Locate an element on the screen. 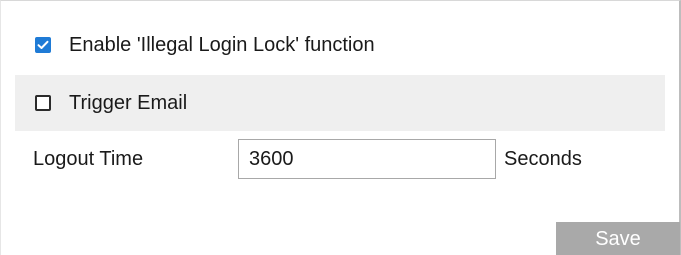  logout-time-unit: Seconds is located at coordinates (543, 159).